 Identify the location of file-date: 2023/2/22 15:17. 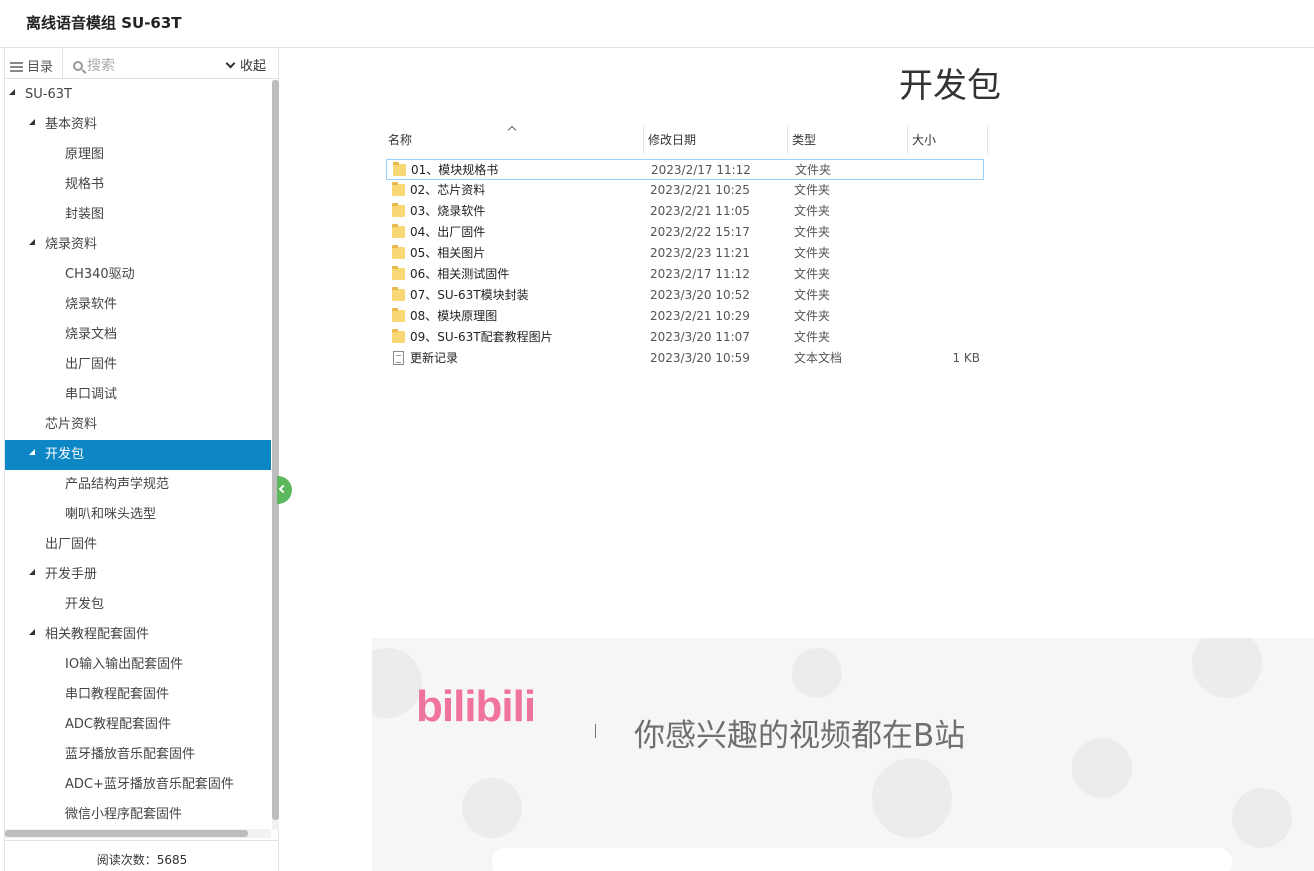
(700, 232).